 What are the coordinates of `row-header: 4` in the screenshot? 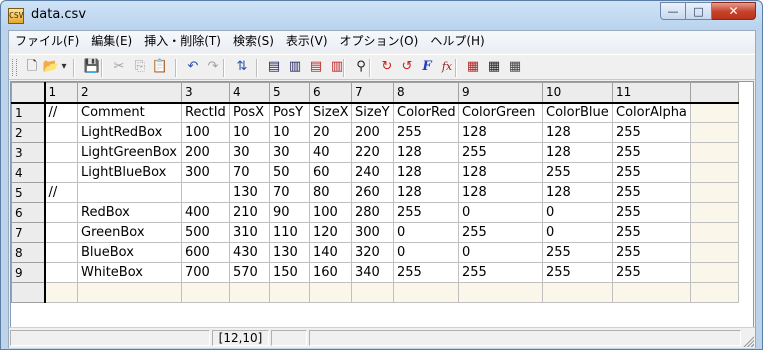 It's located at (28, 172).